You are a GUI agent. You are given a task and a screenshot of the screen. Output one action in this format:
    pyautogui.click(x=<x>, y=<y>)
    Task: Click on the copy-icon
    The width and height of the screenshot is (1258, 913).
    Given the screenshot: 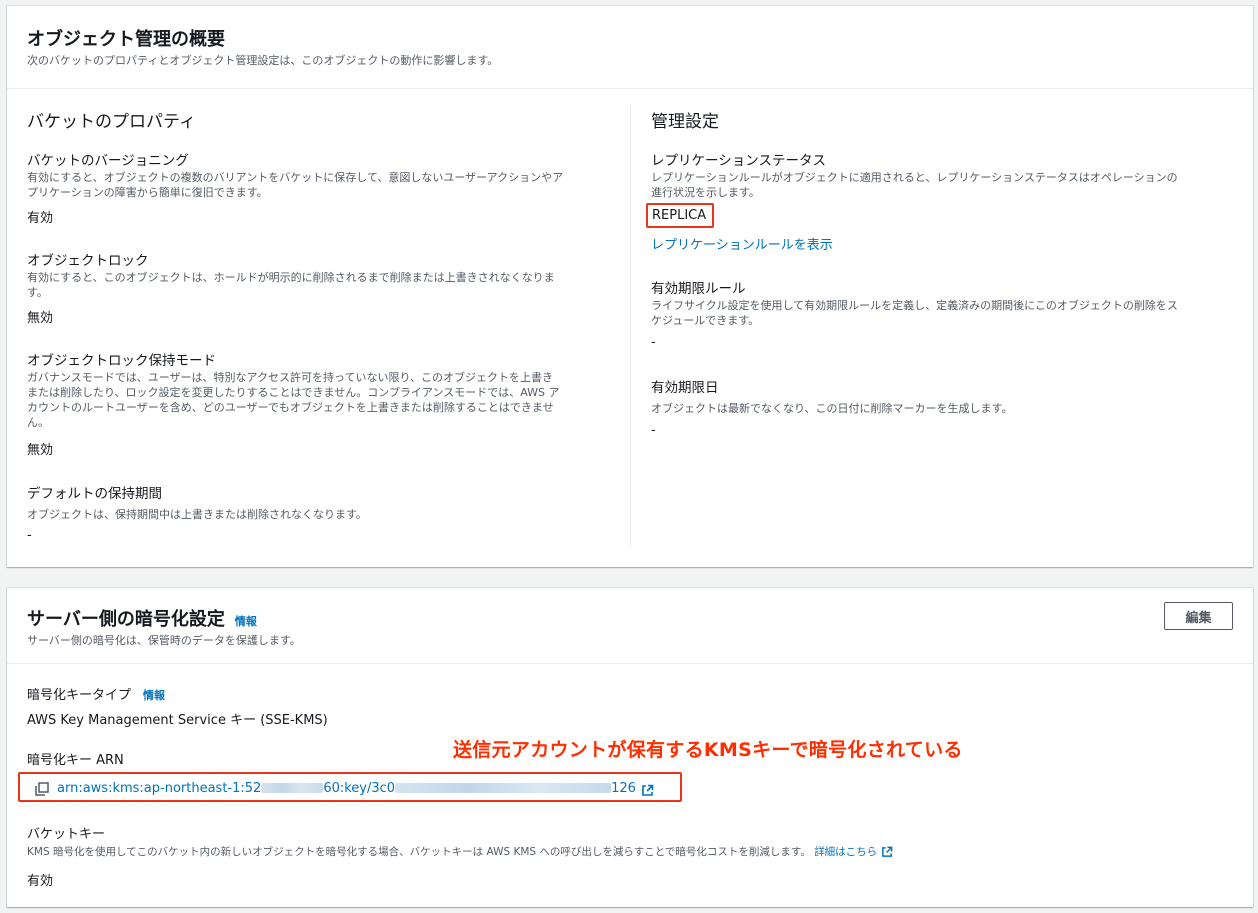 What is the action you would take?
    pyautogui.click(x=42, y=788)
    